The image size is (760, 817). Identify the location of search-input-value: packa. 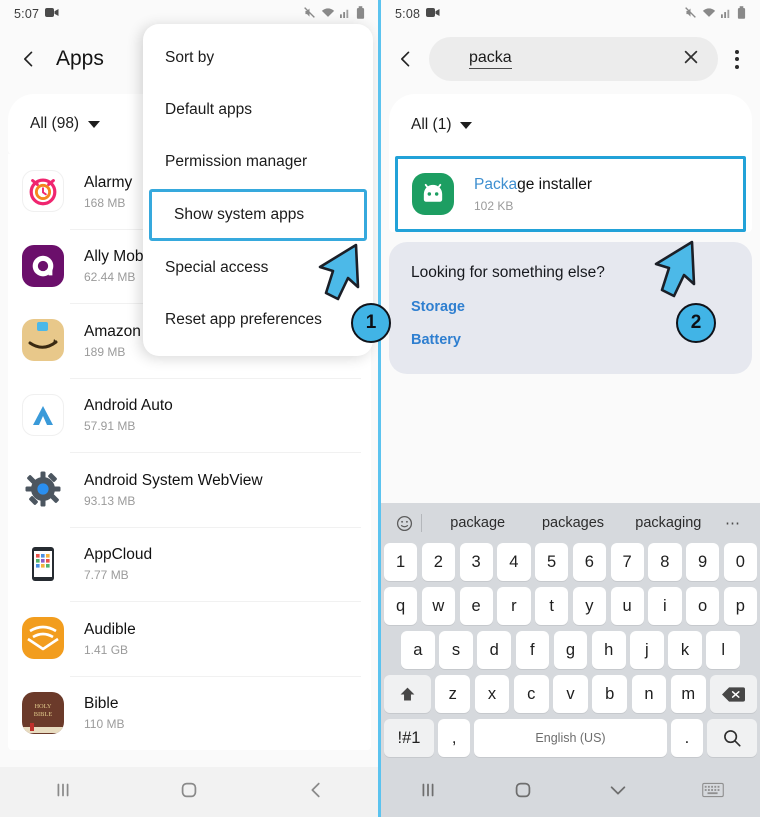
(490, 59).